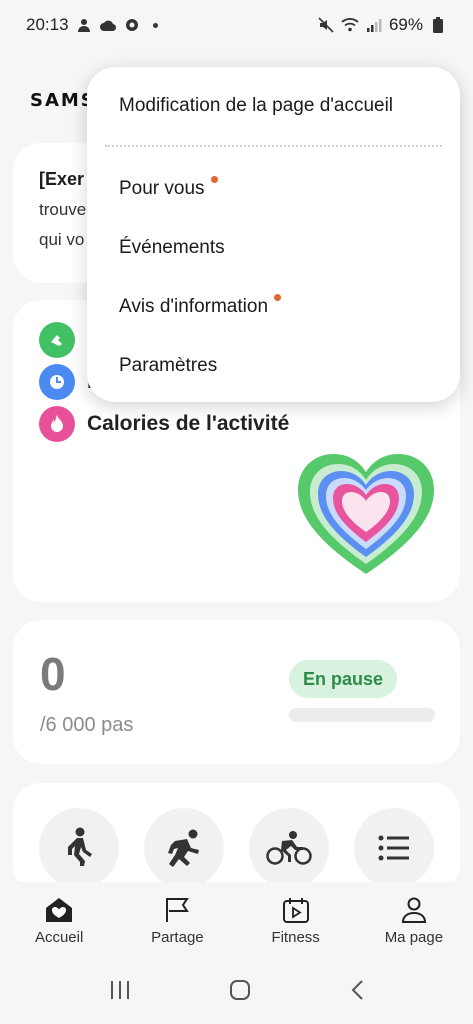  I want to click on menu-item-parametres: Paramètres, so click(273, 365).